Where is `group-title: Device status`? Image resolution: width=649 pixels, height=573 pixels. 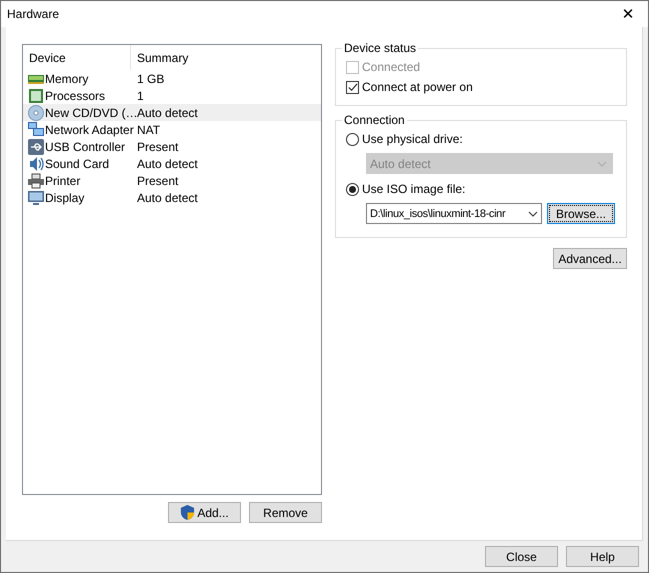
group-title: Device status is located at coordinates (380, 48).